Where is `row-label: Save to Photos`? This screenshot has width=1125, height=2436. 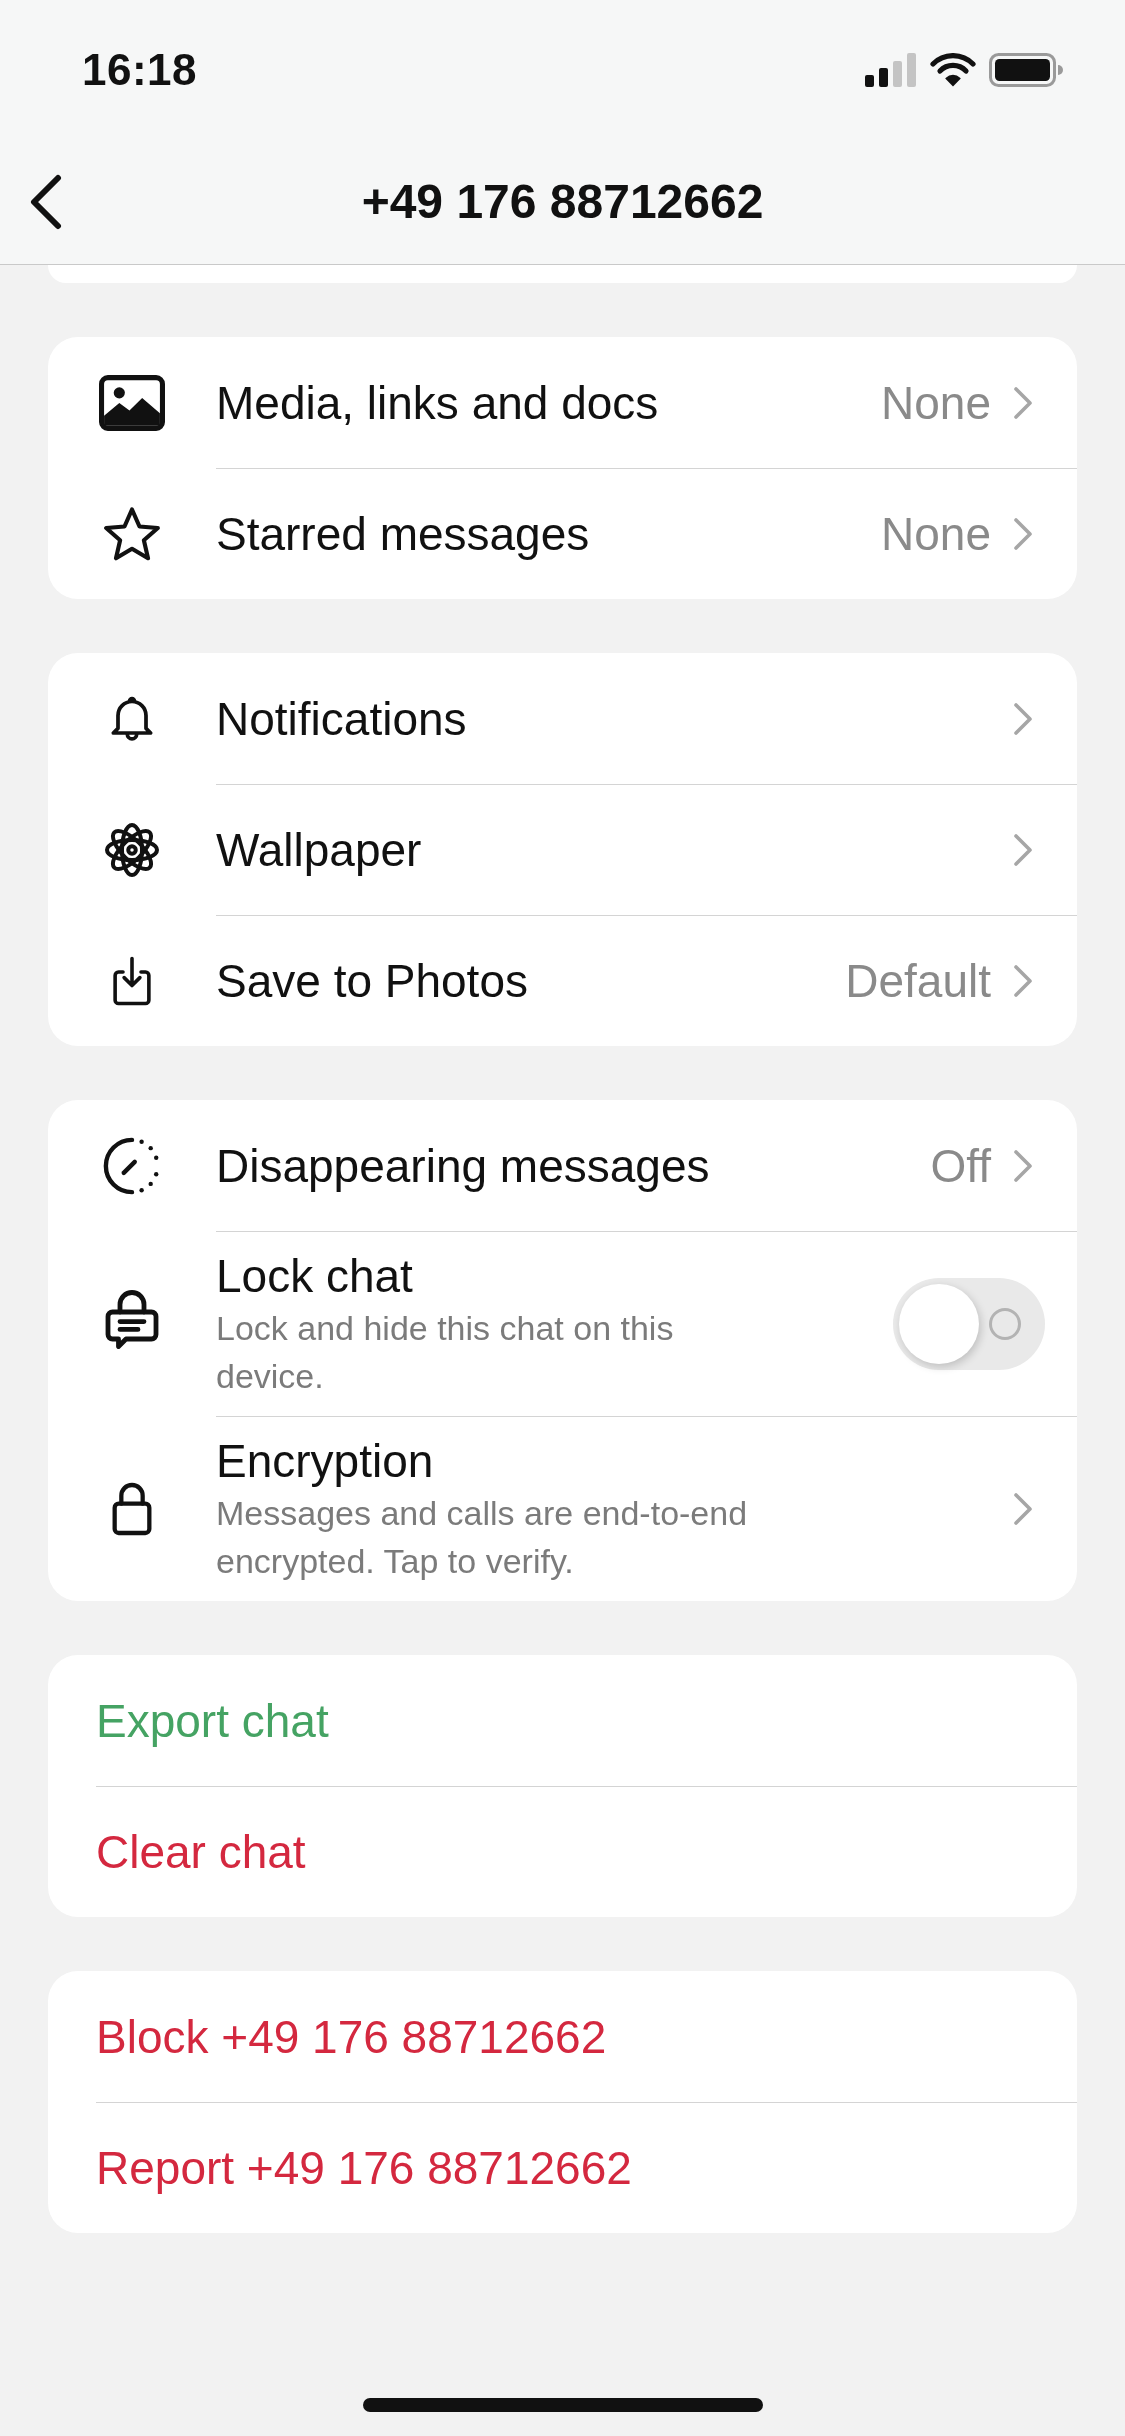
row-label: Save to Photos is located at coordinates (531, 981).